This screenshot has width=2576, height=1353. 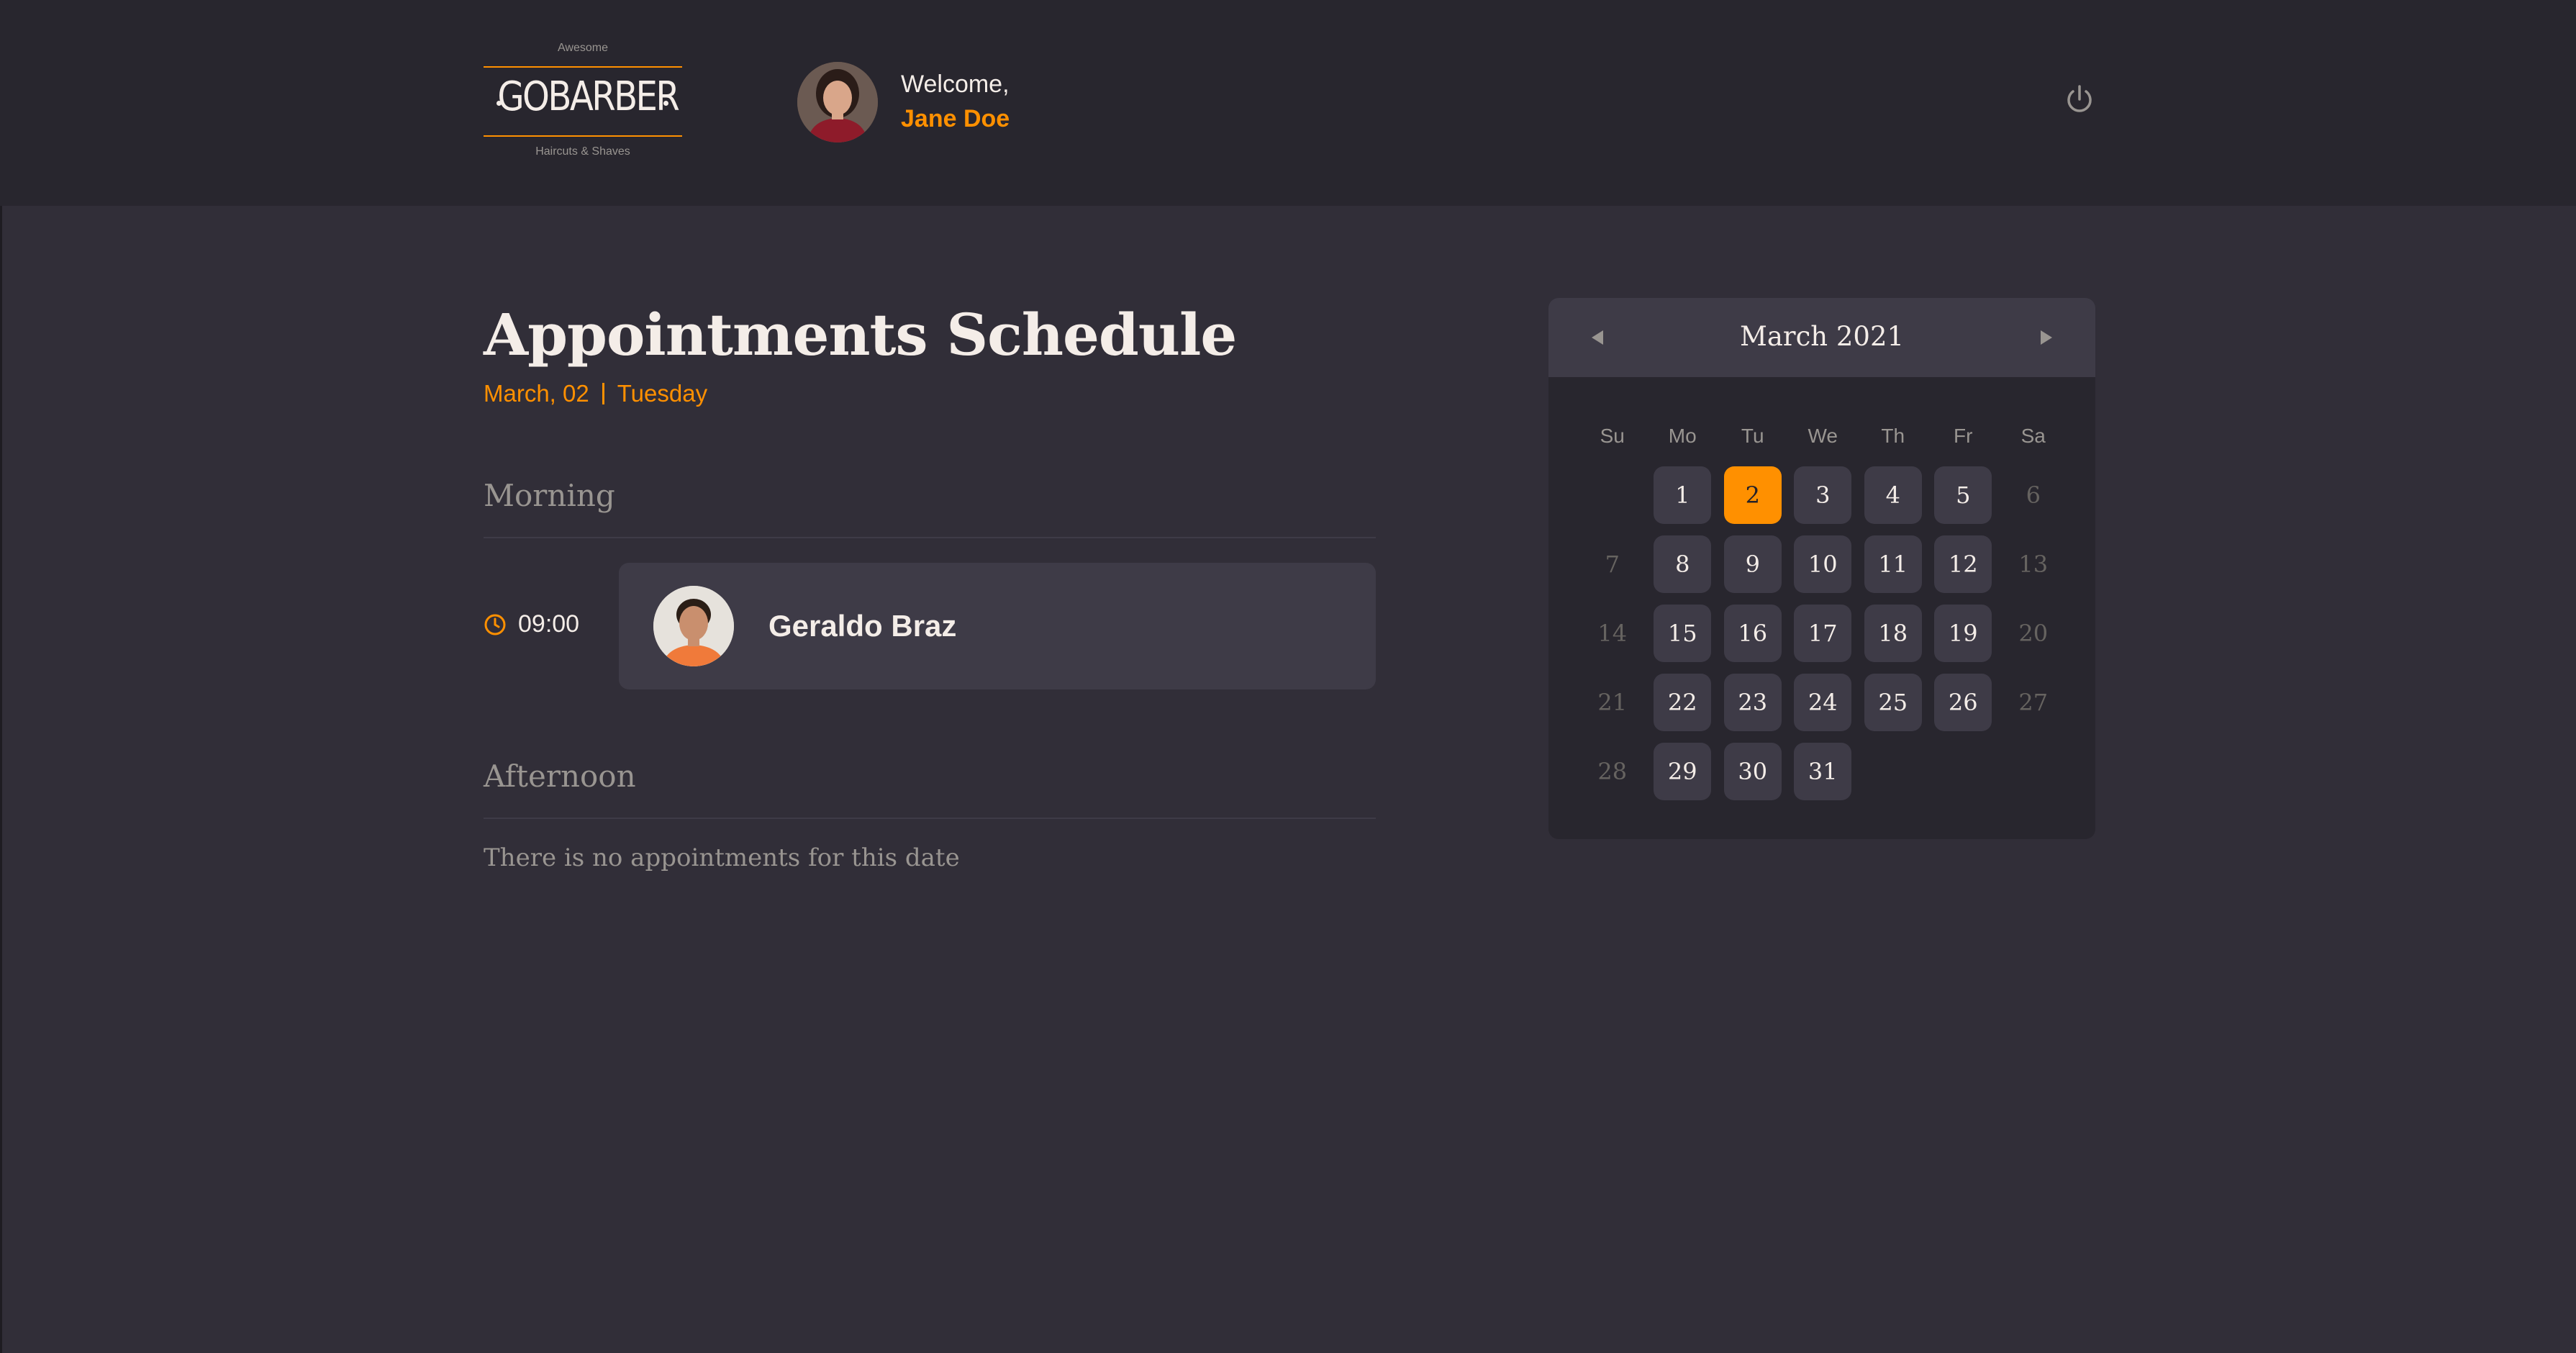 I want to click on appointment-card: Geraldo Braz, so click(x=997, y=626).